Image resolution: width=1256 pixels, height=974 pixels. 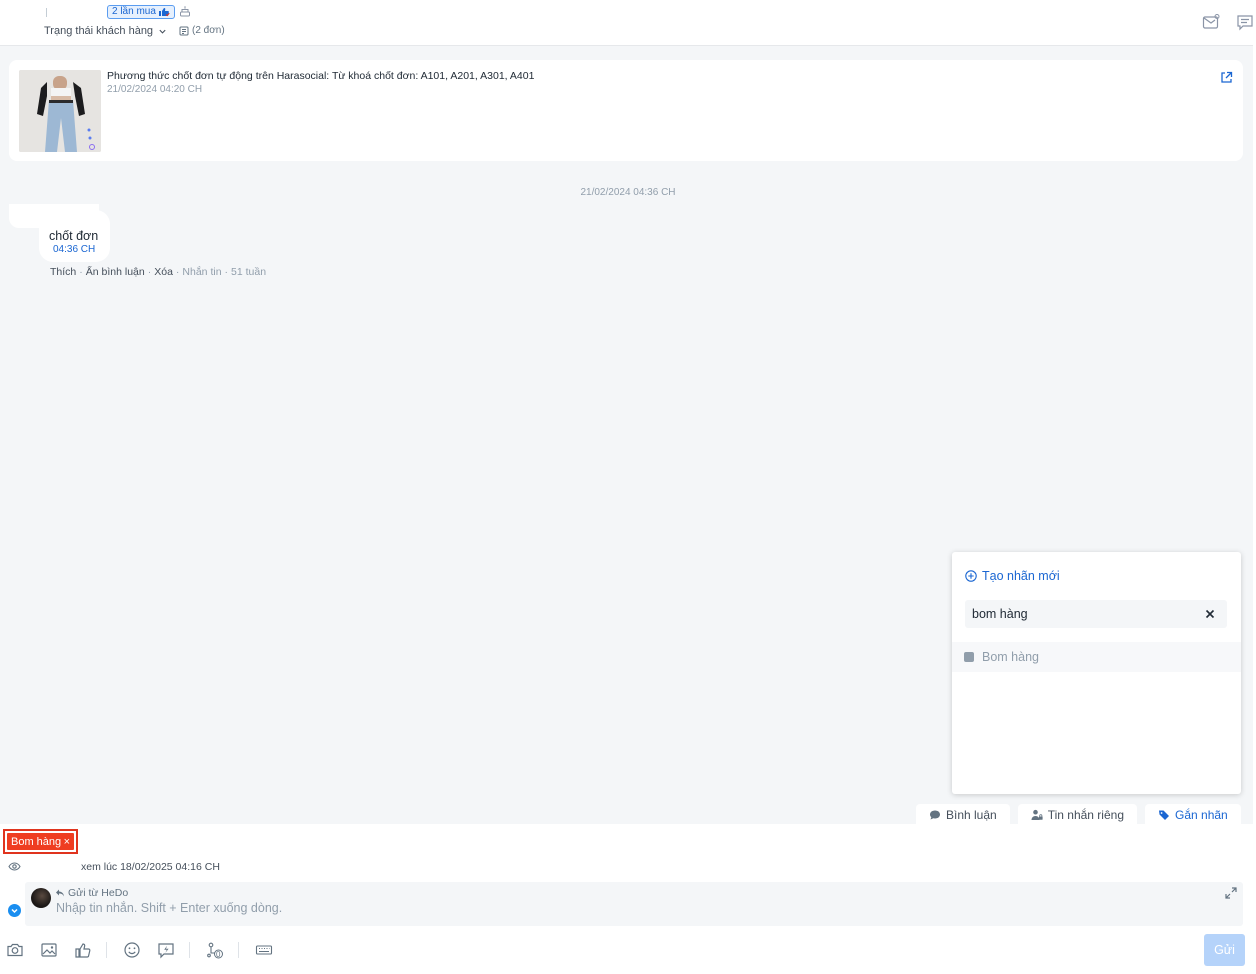 I want to click on like-action: Thích, so click(x=63, y=272).